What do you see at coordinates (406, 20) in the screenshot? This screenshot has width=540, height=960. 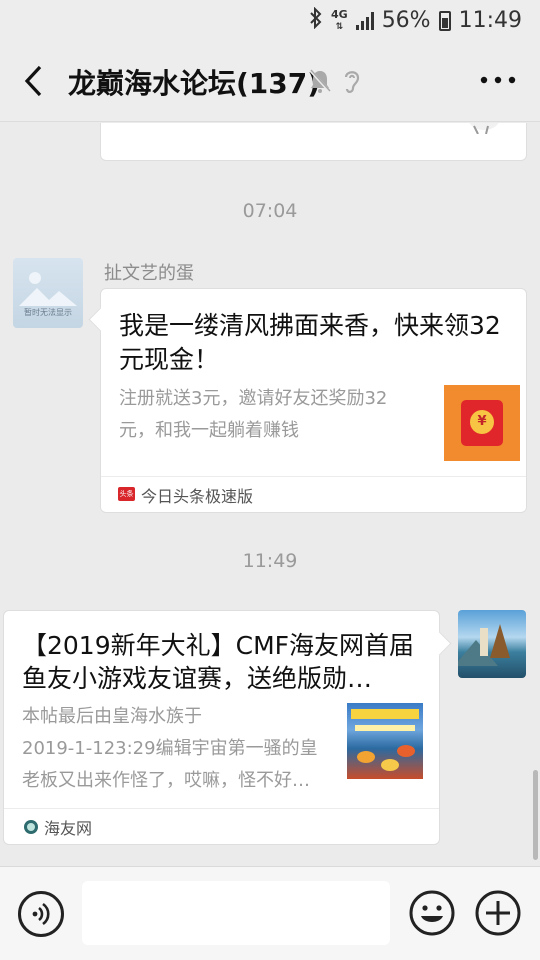 I see `battery-percent: 56%` at bounding box center [406, 20].